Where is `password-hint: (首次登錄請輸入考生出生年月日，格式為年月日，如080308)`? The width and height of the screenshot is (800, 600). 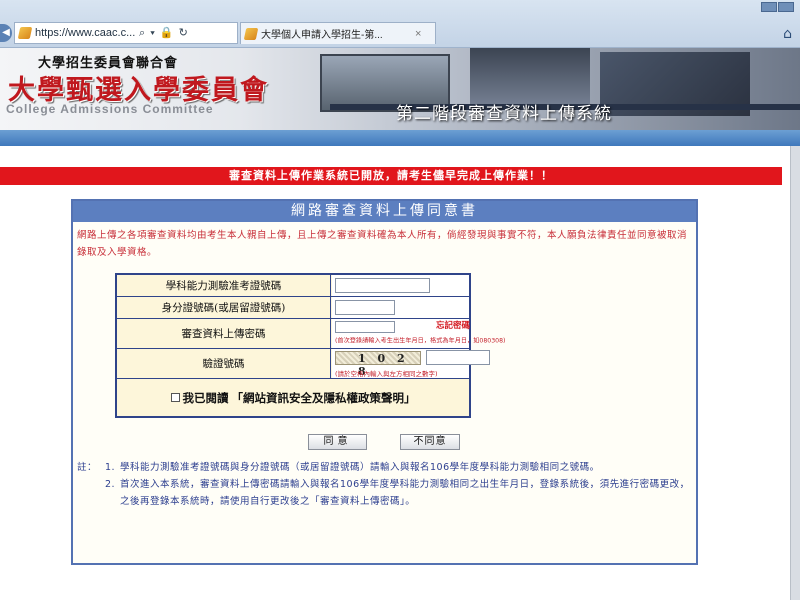 password-hint: (首次登錄請輸入考生出生年月日，格式為年月日，如080308) is located at coordinates (420, 340).